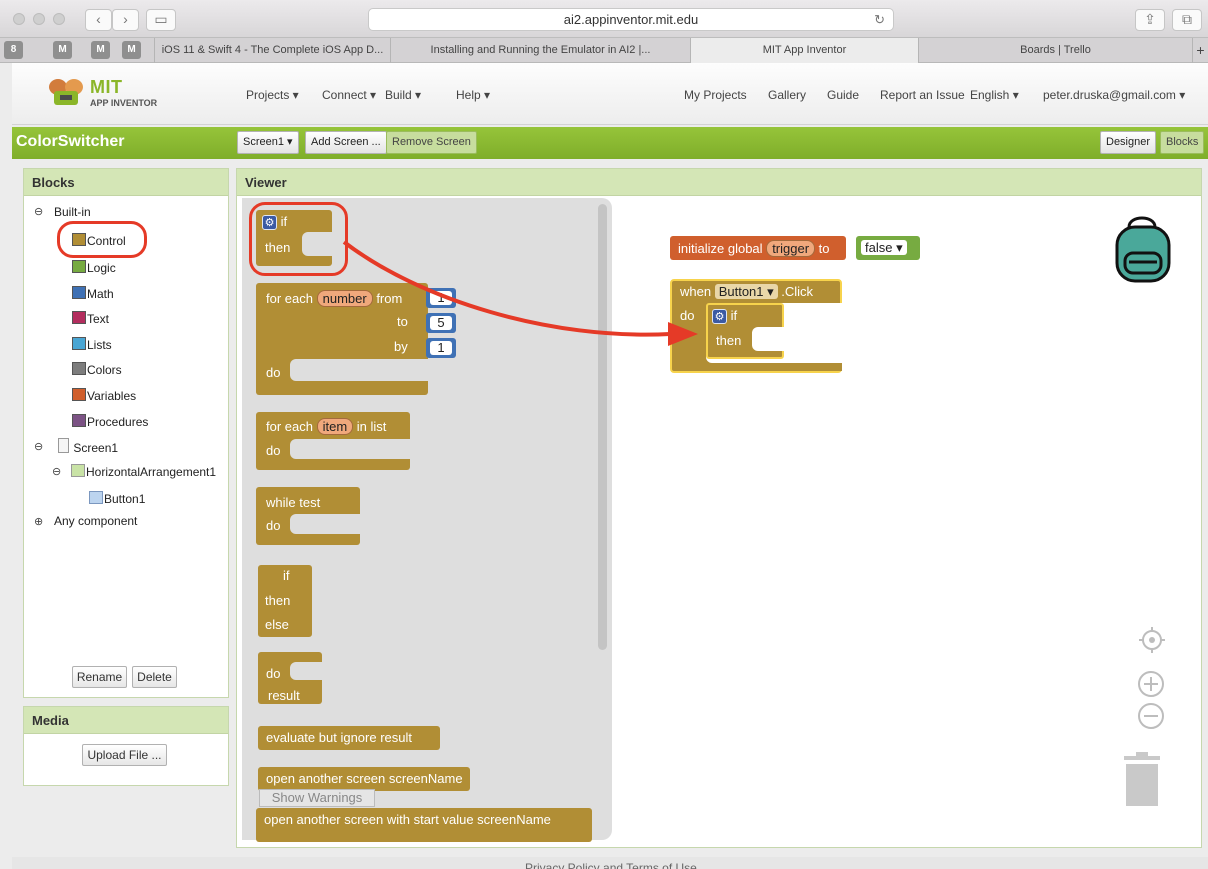 This screenshot has height=869, width=1208. What do you see at coordinates (1187, 20) in the screenshot?
I see `tabs-overview-icon: ⧉` at bounding box center [1187, 20].